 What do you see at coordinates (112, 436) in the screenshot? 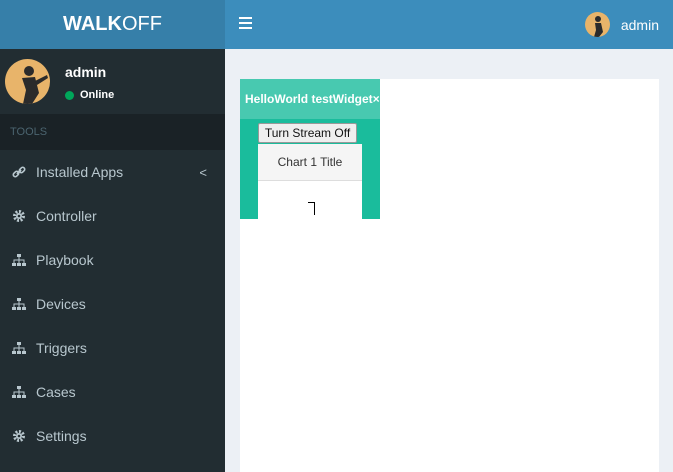
I see `sidebar-item-settings: Settings` at bounding box center [112, 436].